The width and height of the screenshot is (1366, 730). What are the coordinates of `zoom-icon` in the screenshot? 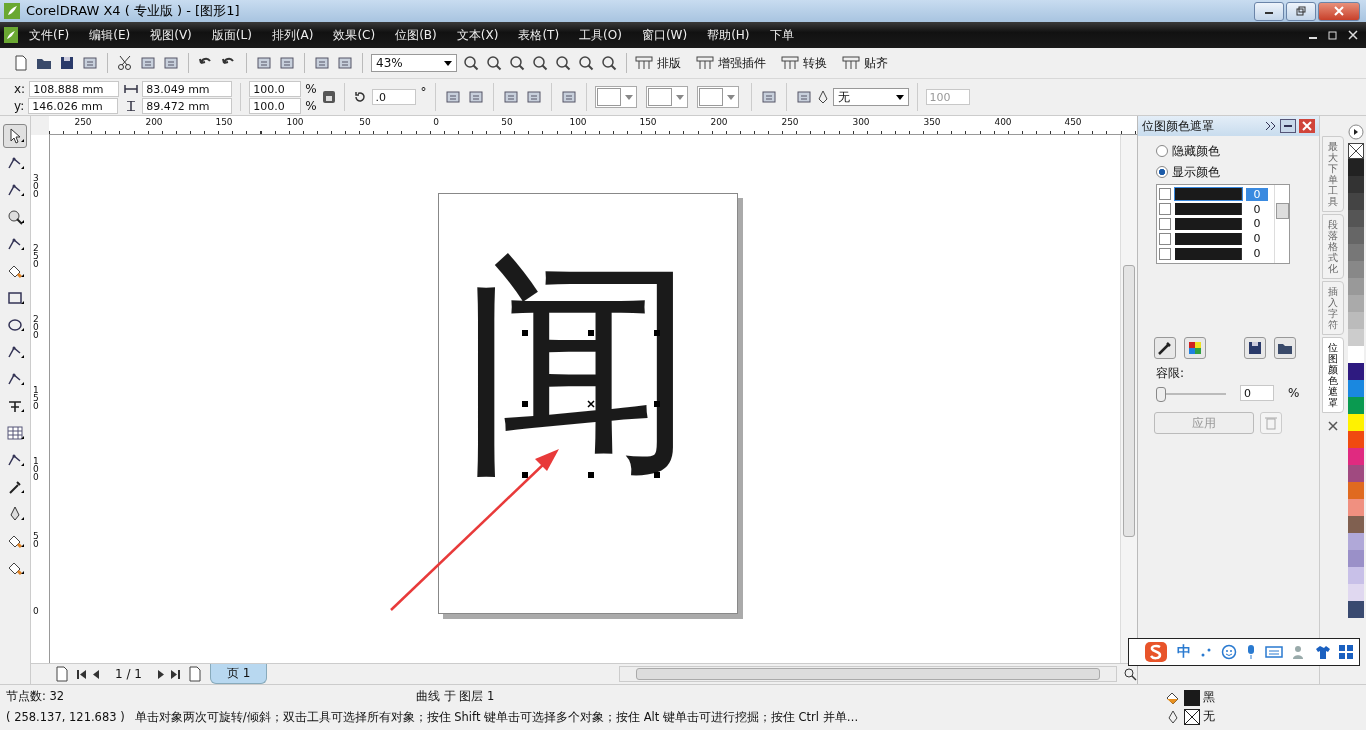 It's located at (1130, 674).